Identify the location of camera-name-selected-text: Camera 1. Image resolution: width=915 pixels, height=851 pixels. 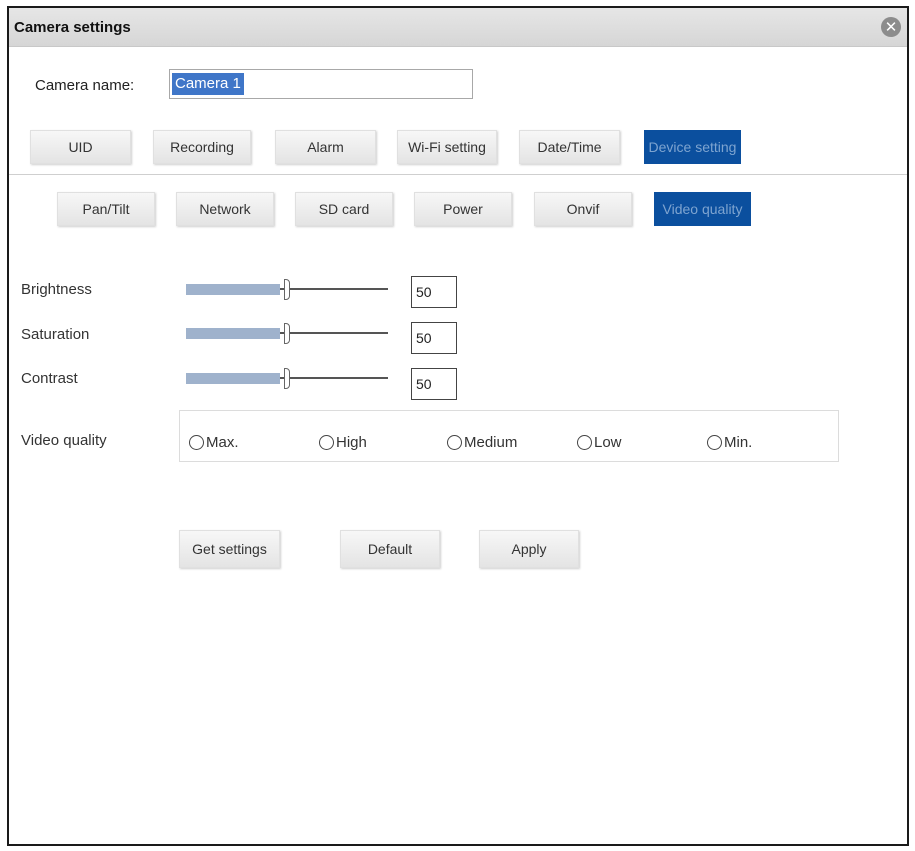
(208, 84).